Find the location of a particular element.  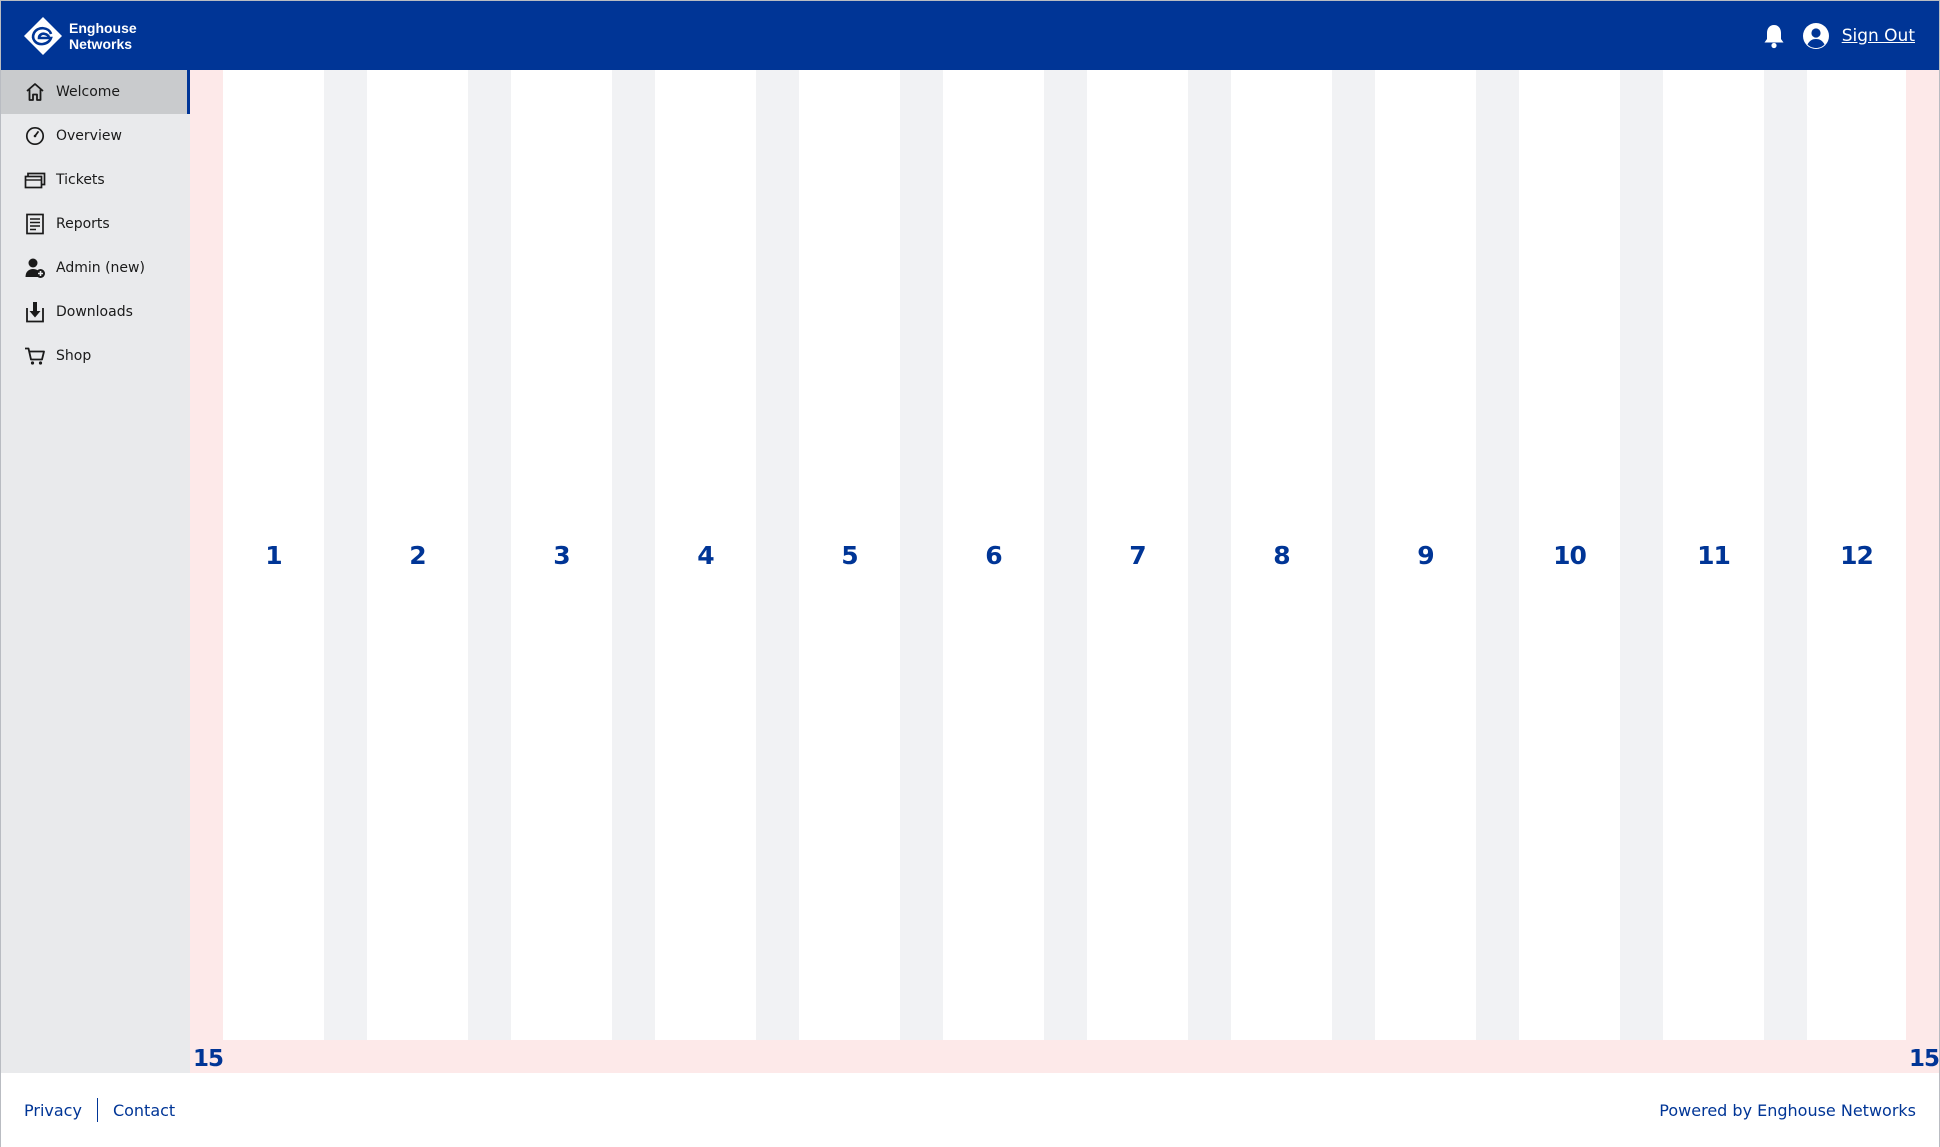

column-number: 5 is located at coordinates (849, 555).